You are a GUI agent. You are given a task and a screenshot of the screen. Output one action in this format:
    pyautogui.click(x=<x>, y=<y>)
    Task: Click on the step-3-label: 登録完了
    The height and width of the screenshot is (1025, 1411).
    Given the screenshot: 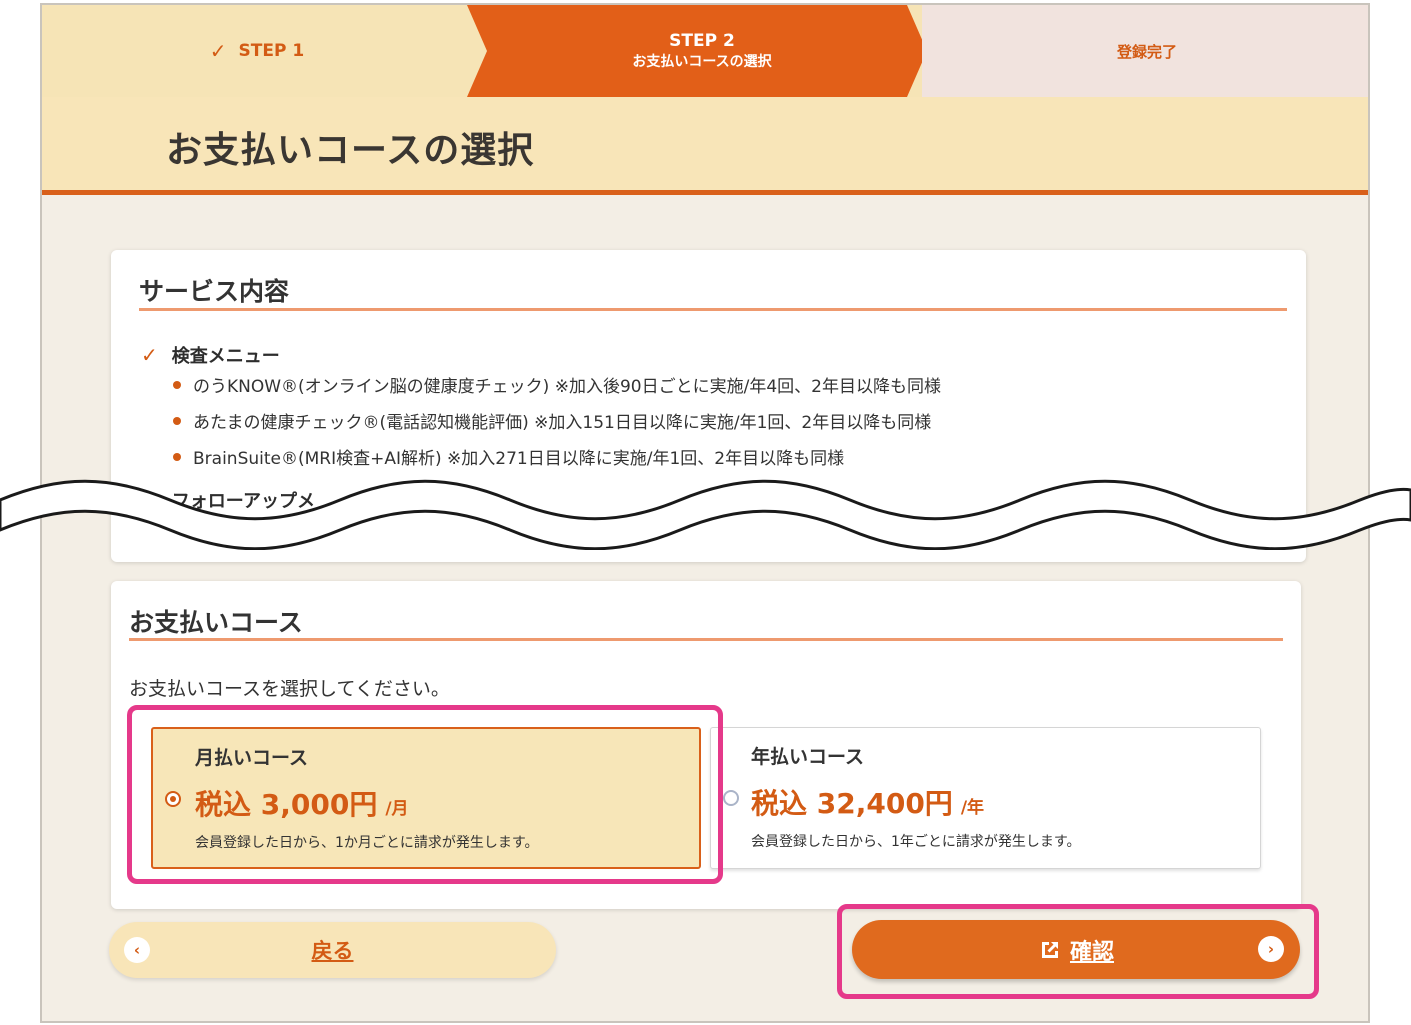 What is the action you would take?
    pyautogui.click(x=1146, y=51)
    